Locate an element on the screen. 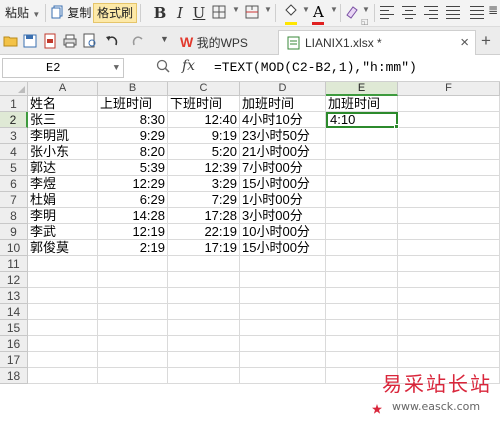 The width and height of the screenshot is (500, 423). bold-button: B is located at coordinates (160, 13).